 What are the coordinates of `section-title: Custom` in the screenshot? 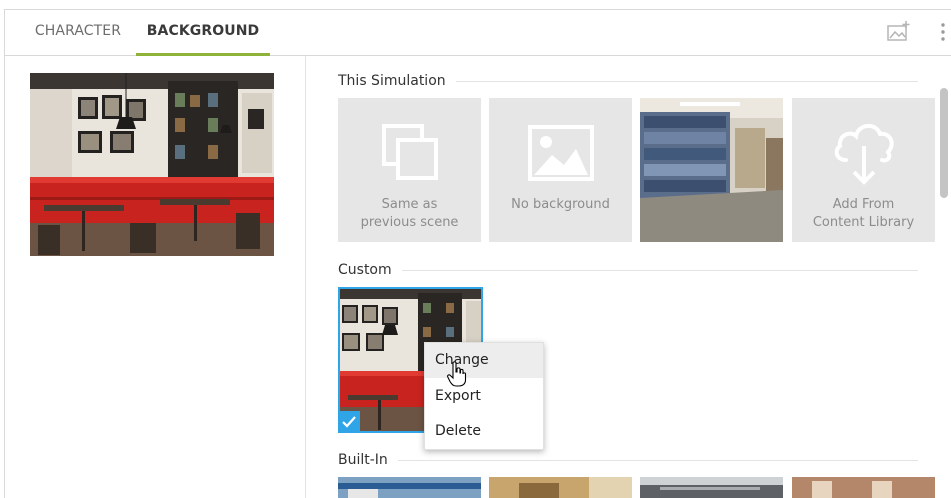 It's located at (365, 270).